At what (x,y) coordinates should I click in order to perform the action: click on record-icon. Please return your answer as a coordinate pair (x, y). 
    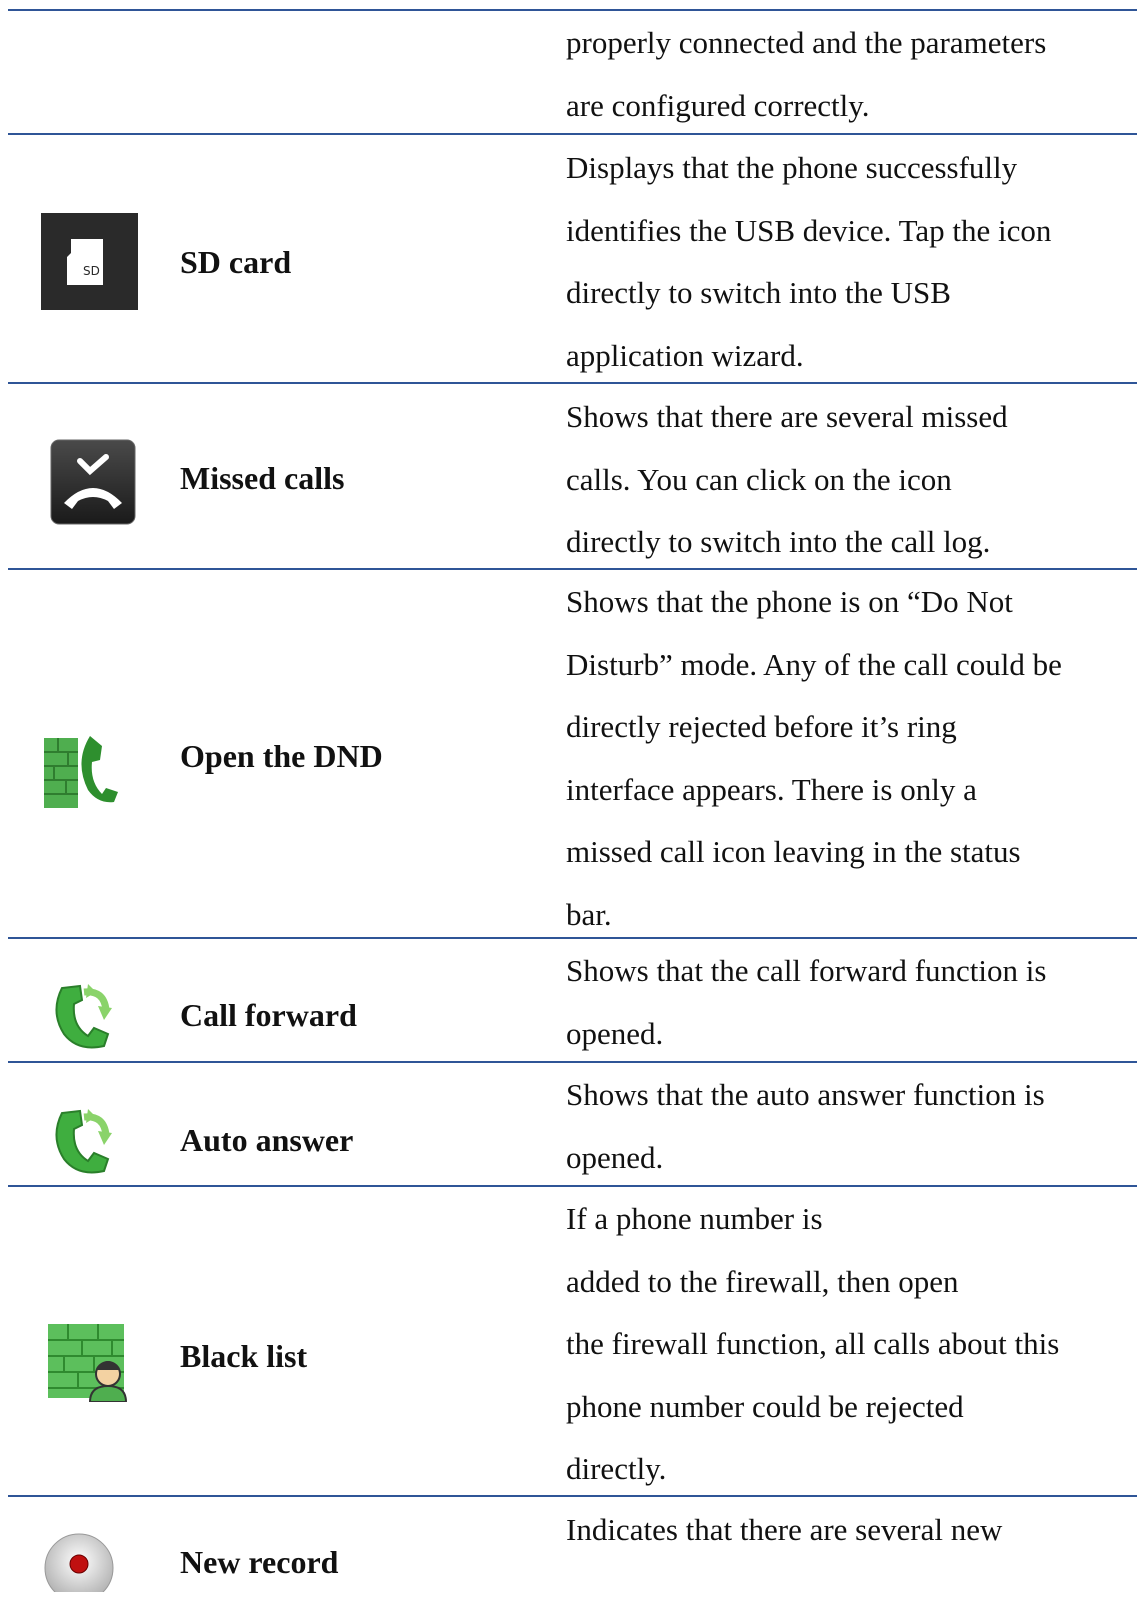
    Looking at the image, I should click on (79, 1563).